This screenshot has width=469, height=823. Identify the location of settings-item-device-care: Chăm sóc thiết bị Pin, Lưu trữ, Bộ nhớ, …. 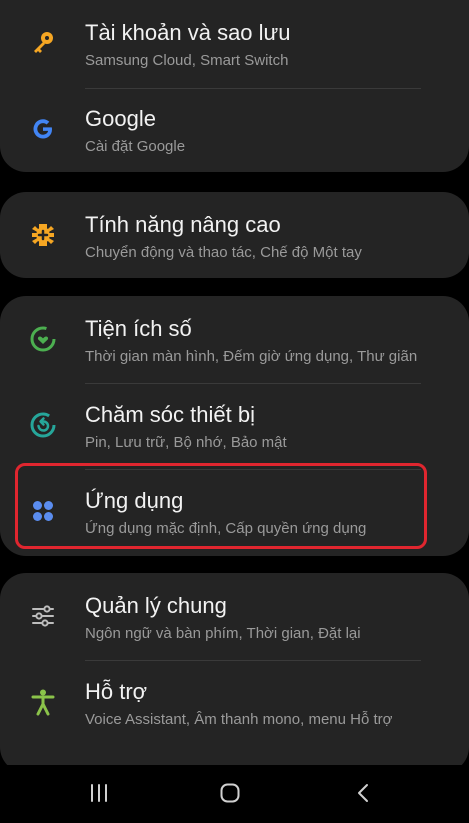
(234, 425).